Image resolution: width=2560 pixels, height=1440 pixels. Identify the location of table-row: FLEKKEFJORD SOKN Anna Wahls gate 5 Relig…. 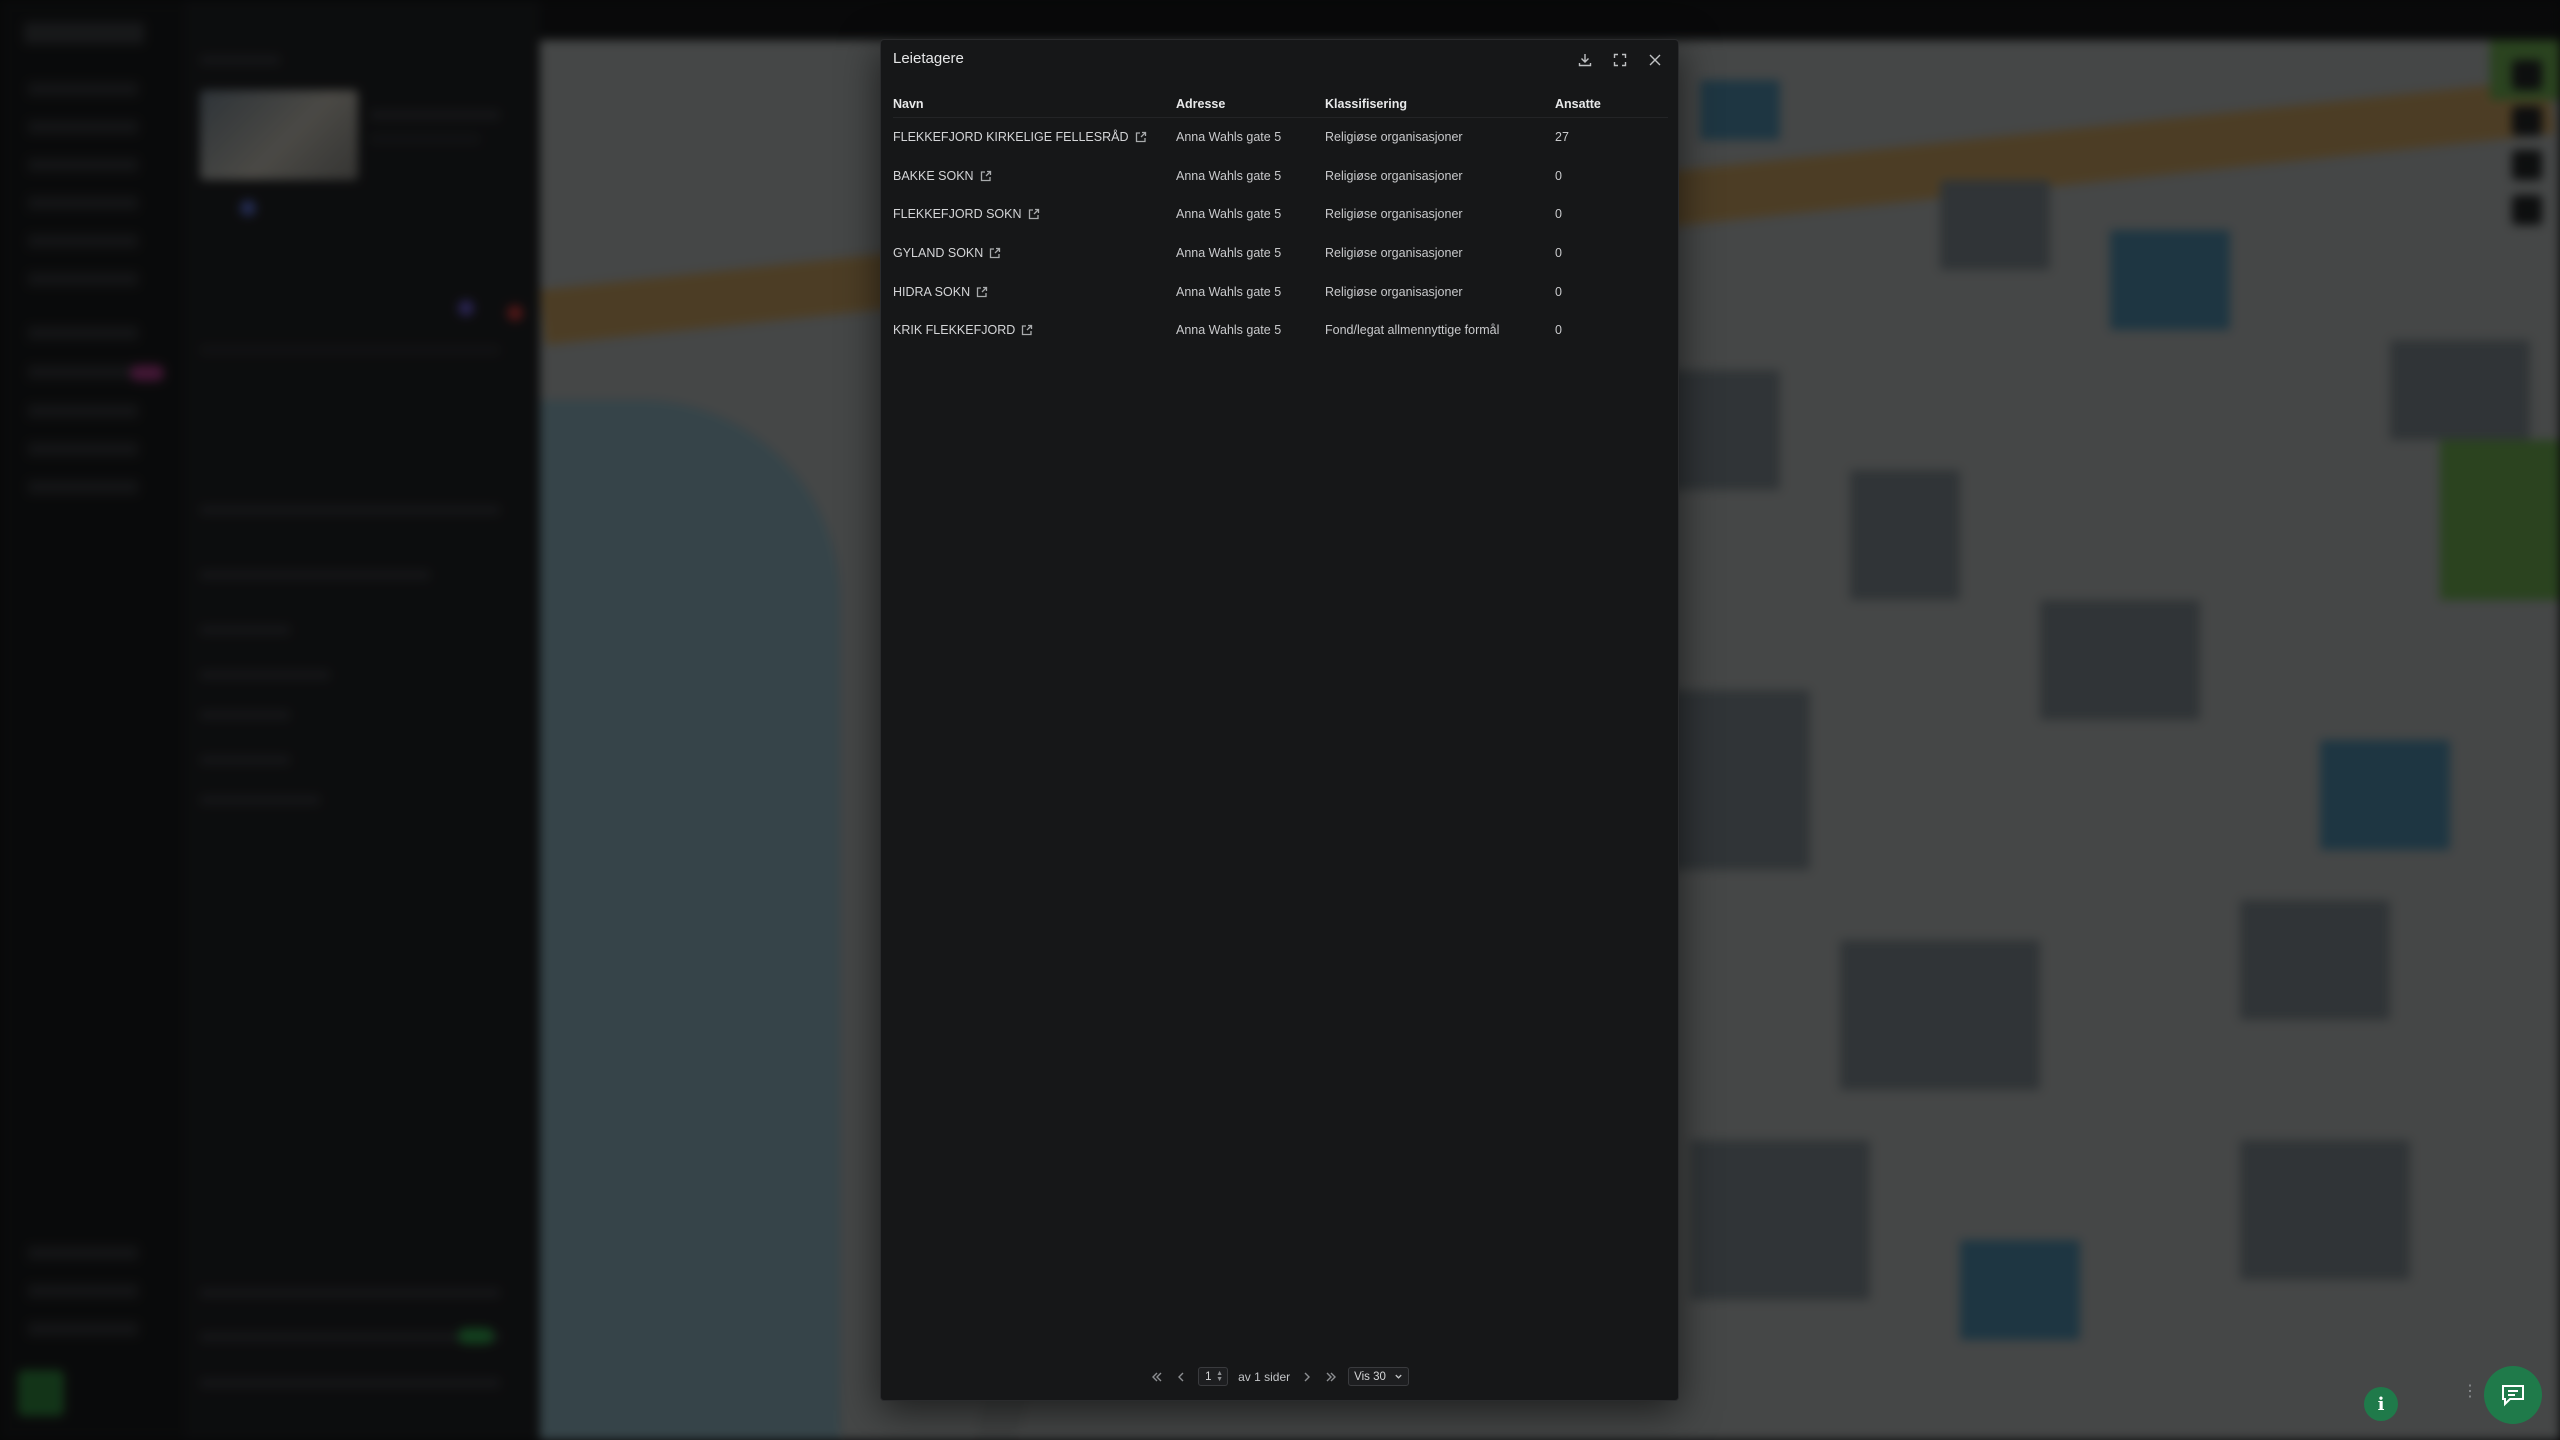
(1280, 214).